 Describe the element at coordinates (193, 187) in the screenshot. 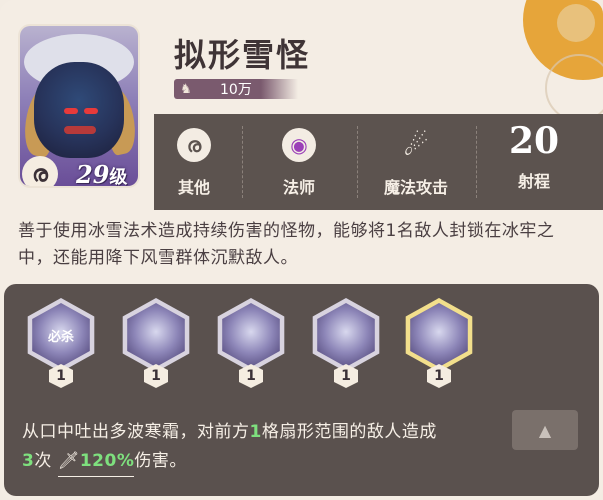

I see `stat-category-label: 其他` at that location.